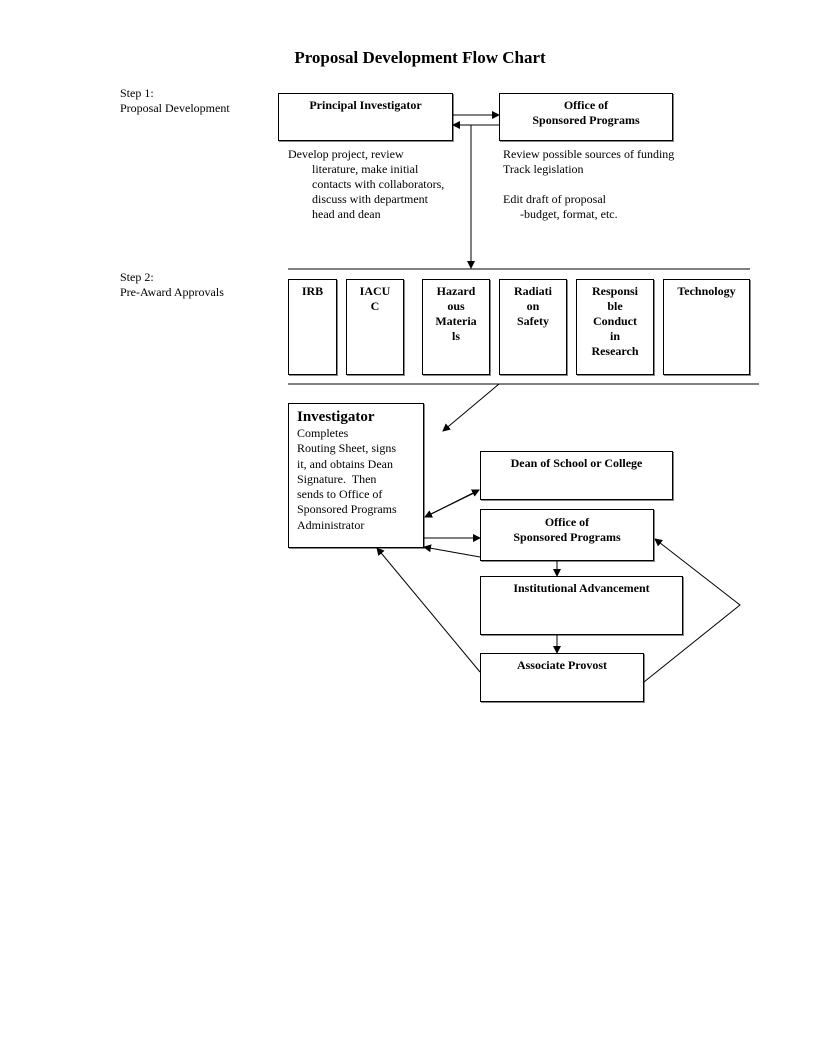  What do you see at coordinates (452, 551) in the screenshot?
I see `arrow-osp-to-investigator` at bounding box center [452, 551].